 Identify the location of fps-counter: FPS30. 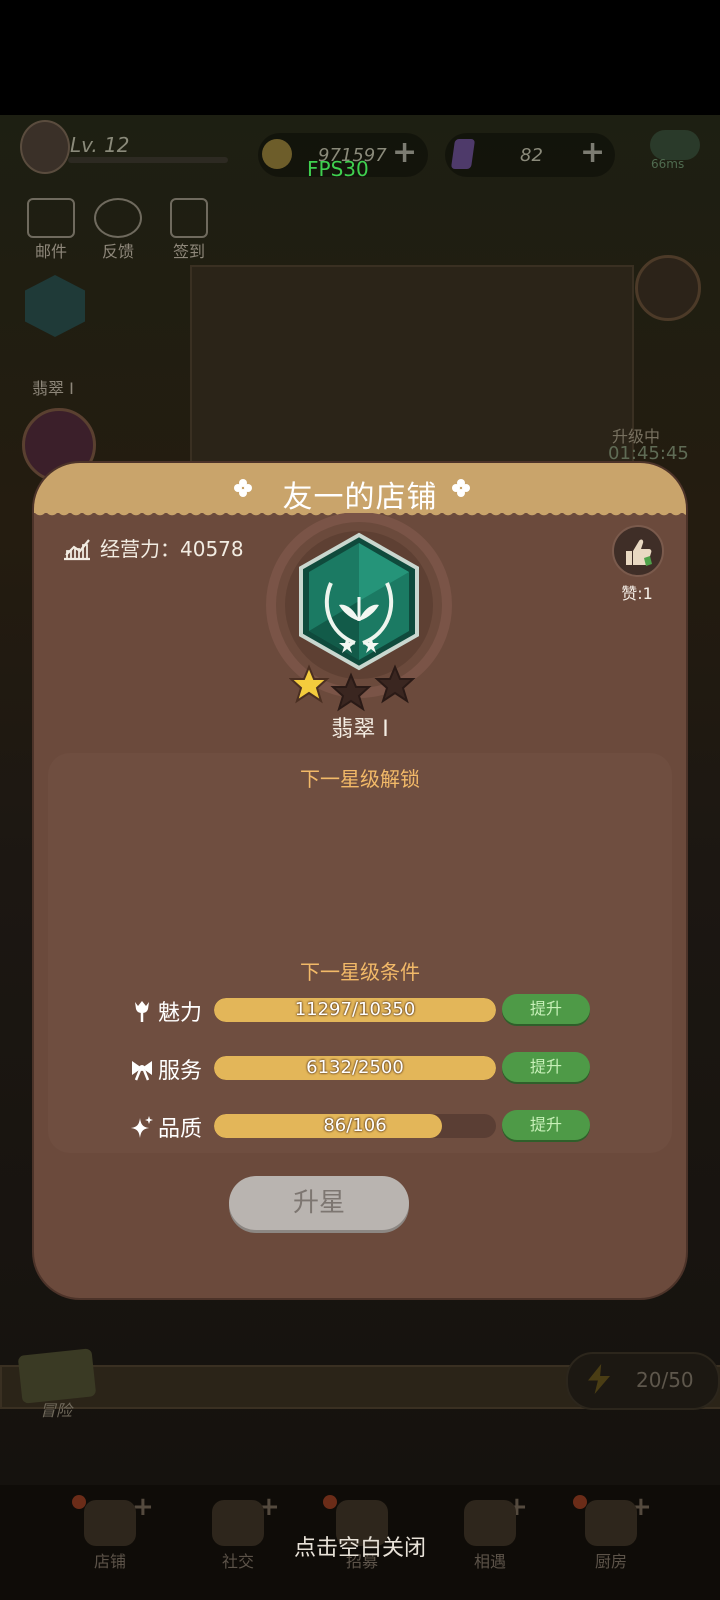
(338, 169).